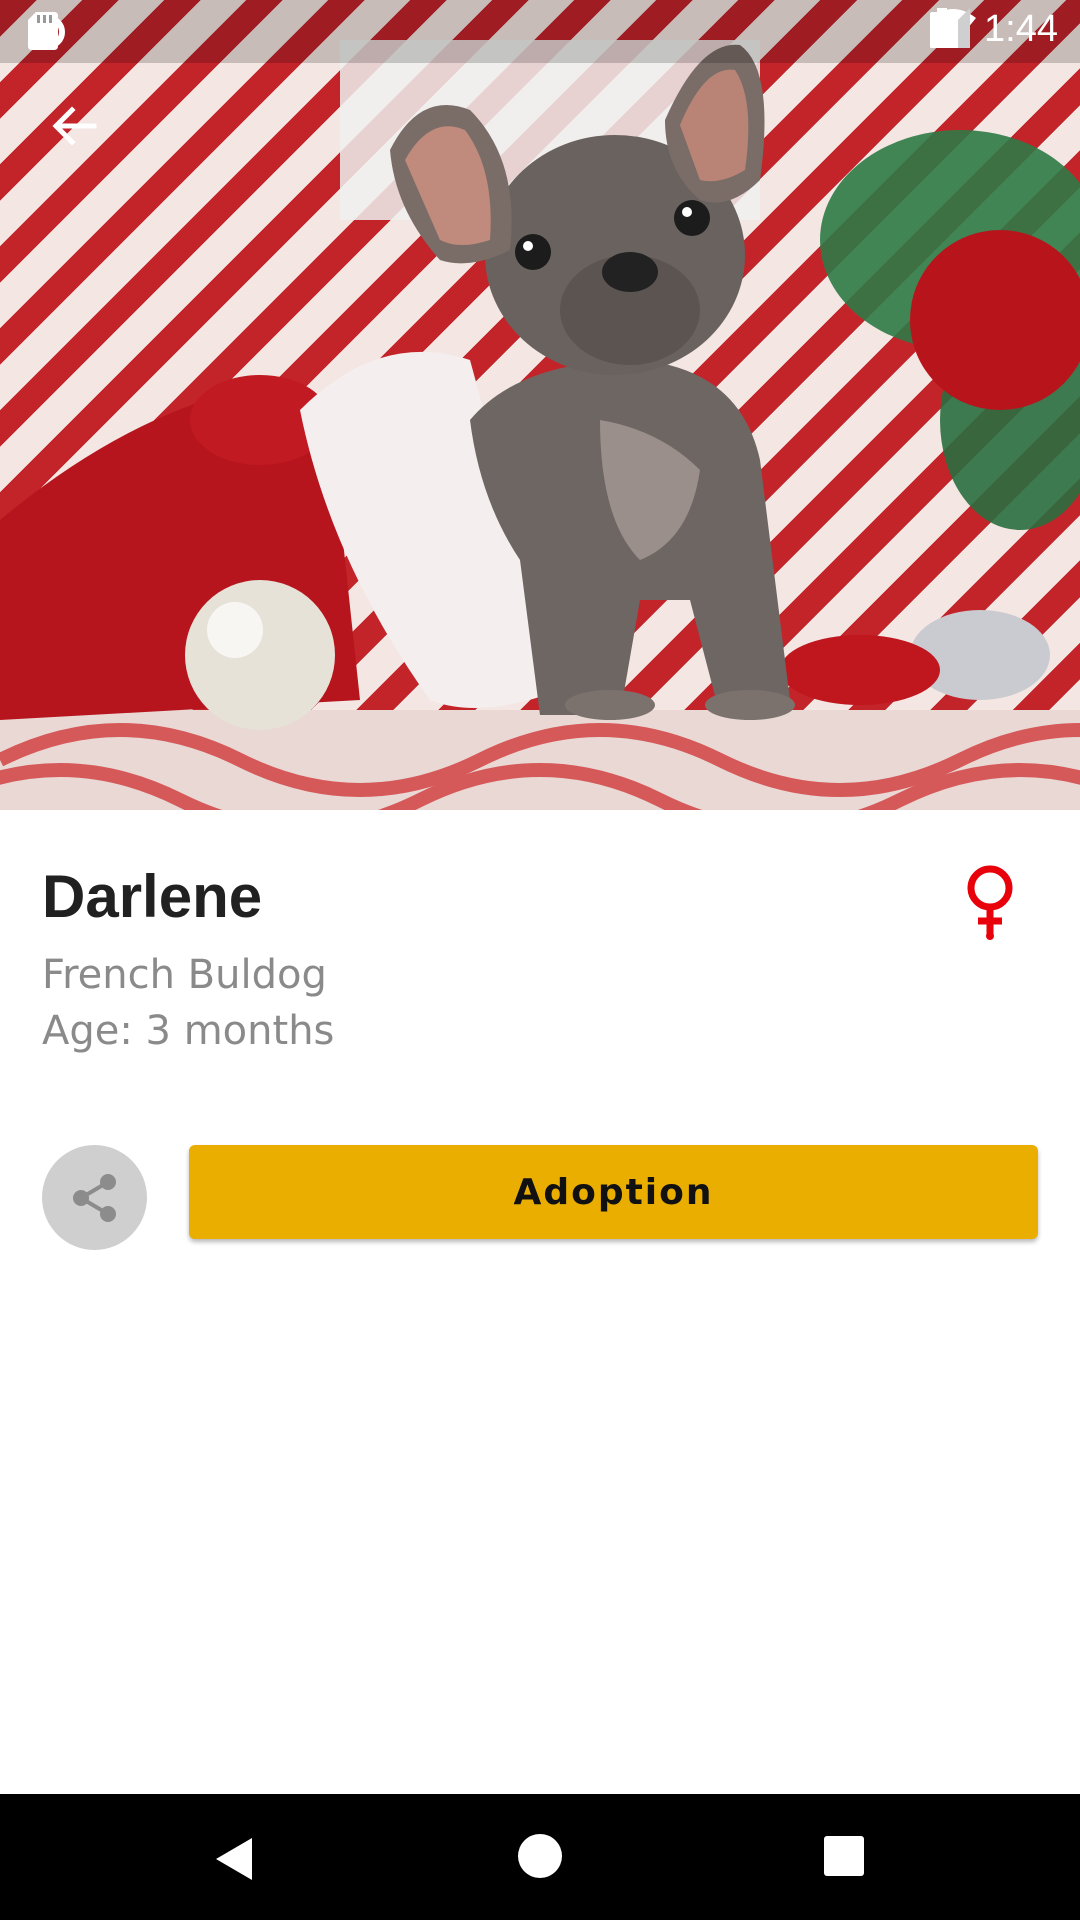  What do you see at coordinates (234, 1861) in the screenshot?
I see `nav-back-icon` at bounding box center [234, 1861].